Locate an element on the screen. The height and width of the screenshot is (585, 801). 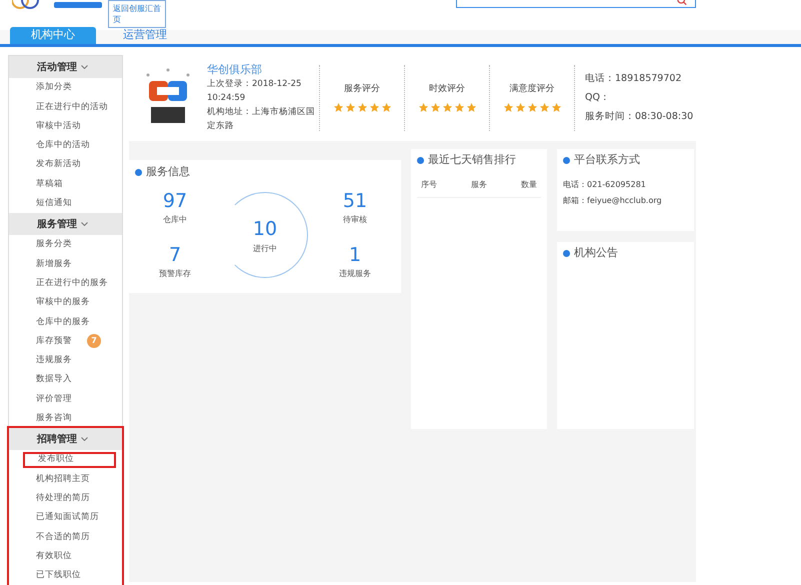
stat-label: 仓库中 is located at coordinates (175, 220).